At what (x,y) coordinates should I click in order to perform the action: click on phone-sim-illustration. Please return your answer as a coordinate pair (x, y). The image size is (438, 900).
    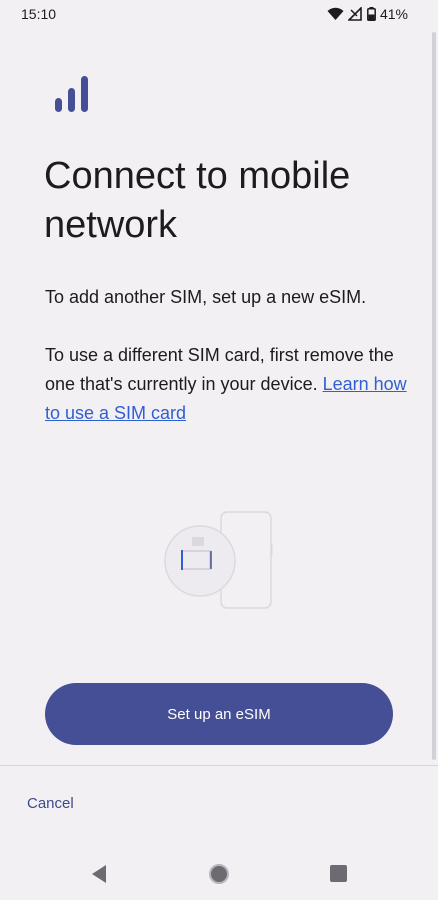
    Looking at the image, I should click on (220, 562).